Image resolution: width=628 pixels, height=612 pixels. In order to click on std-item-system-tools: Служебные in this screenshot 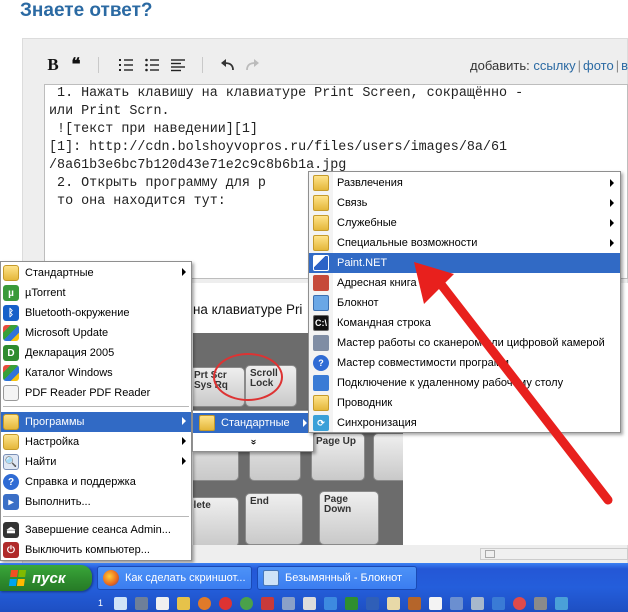, I will do `click(464, 223)`.